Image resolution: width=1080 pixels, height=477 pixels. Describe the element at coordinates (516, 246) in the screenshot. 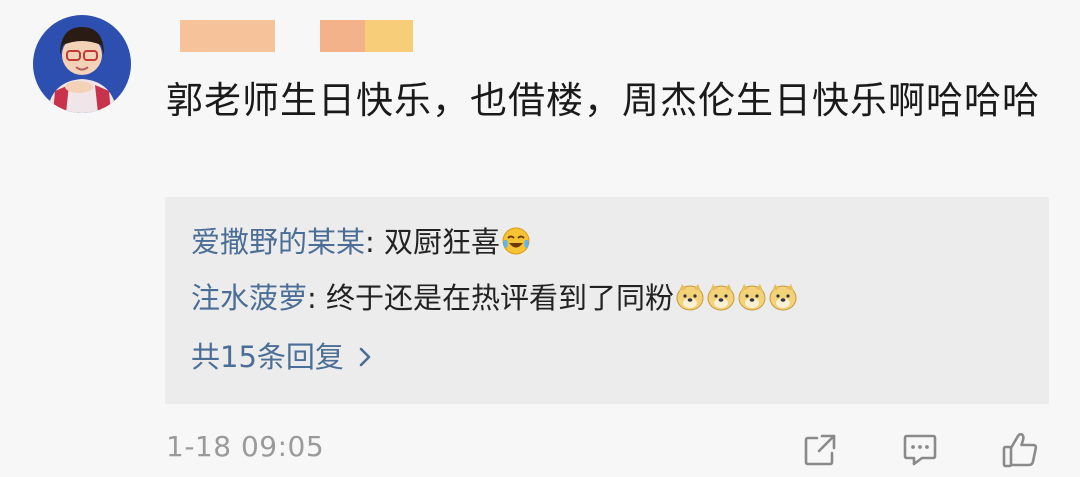

I see `laugh-cry-emoji` at that location.